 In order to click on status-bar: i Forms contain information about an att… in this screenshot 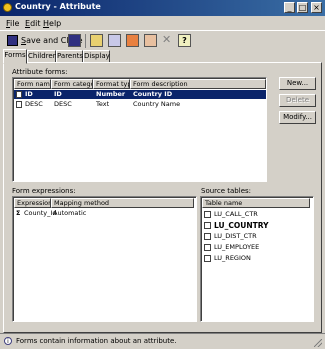, I will do `click(162, 341)`.